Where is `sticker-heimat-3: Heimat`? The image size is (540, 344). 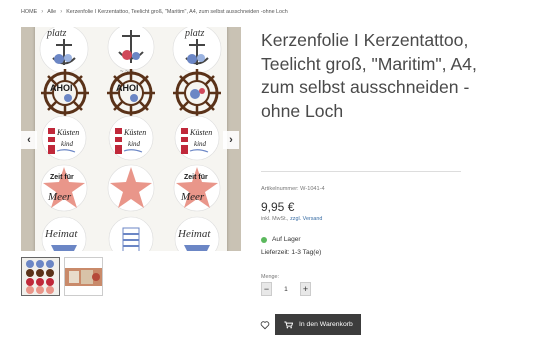 sticker-heimat-3: Heimat is located at coordinates (197, 233).